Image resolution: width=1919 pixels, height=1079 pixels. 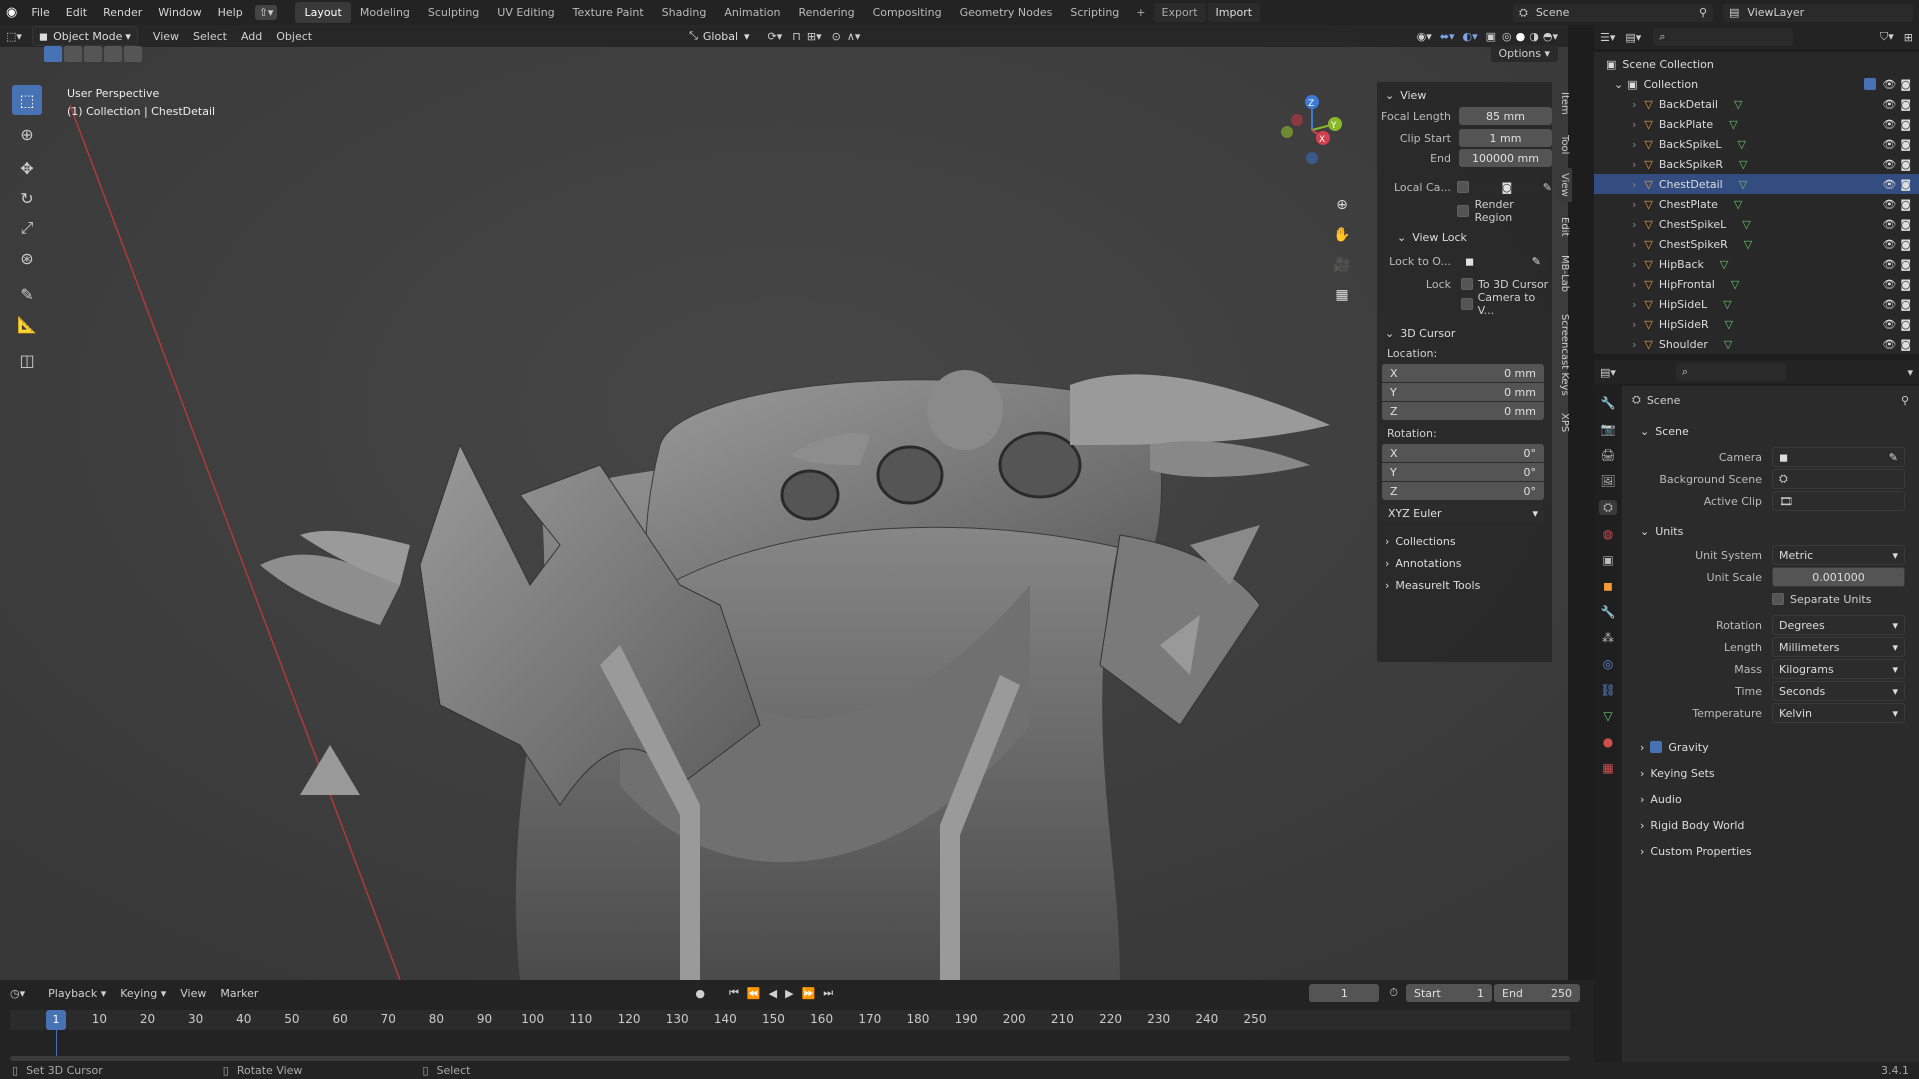 I want to click on current-frame-field: 1, so click(x=1344, y=993).